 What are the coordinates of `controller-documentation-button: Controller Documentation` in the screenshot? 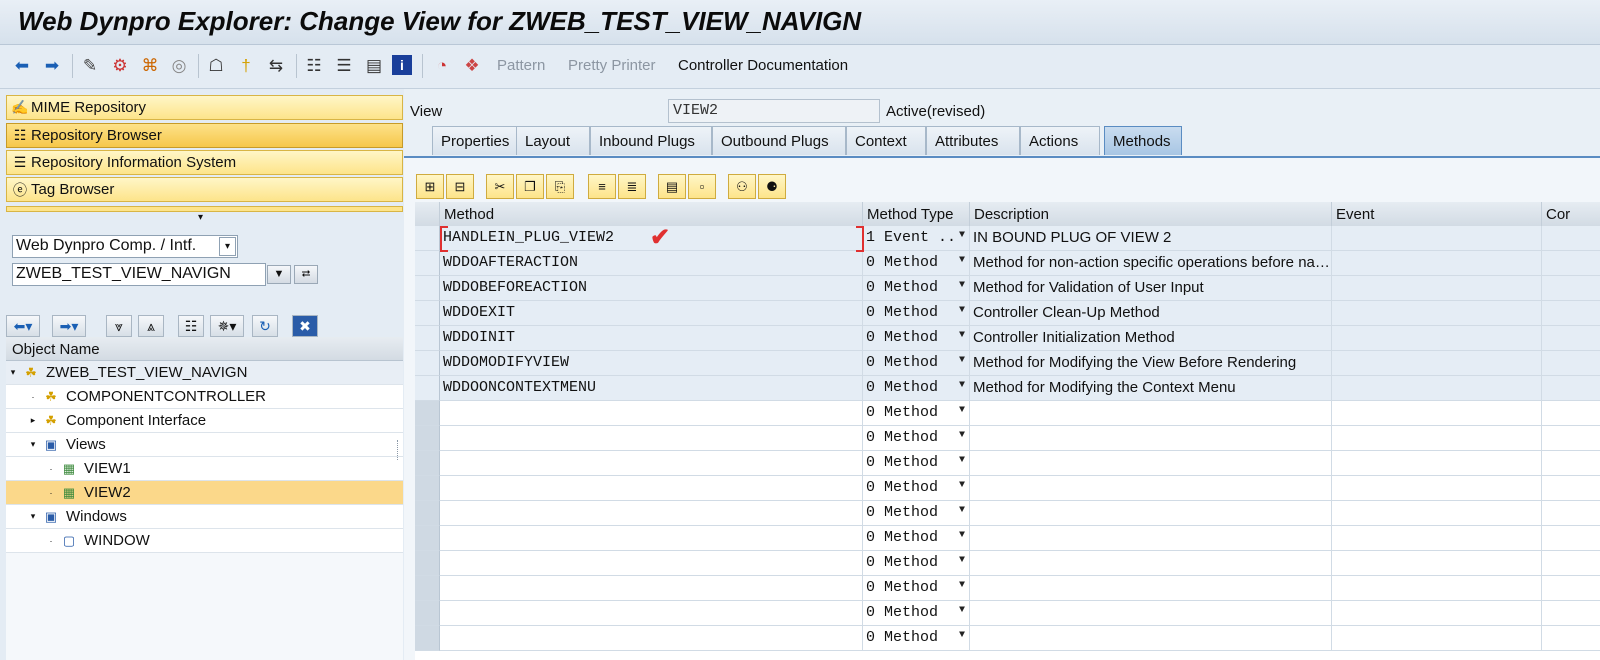 It's located at (763, 65).